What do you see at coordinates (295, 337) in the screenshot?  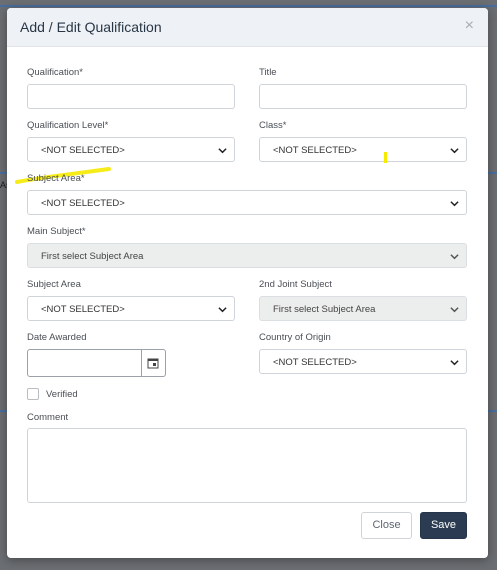 I see `country-label: Country of Origin` at bounding box center [295, 337].